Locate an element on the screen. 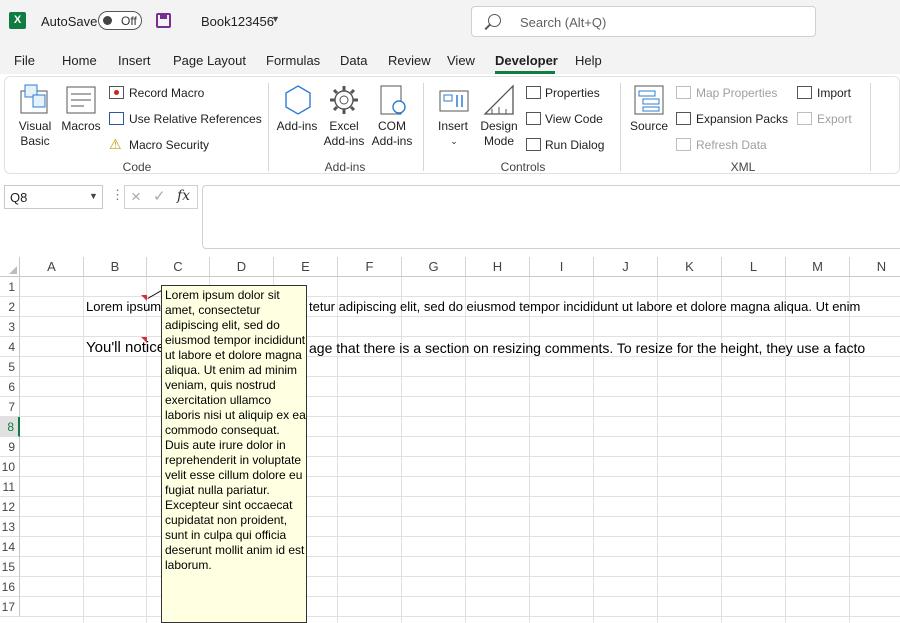 This screenshot has width=900, height=623. cell-b2-text: Lorem ipsum is located at coordinates (123, 306).